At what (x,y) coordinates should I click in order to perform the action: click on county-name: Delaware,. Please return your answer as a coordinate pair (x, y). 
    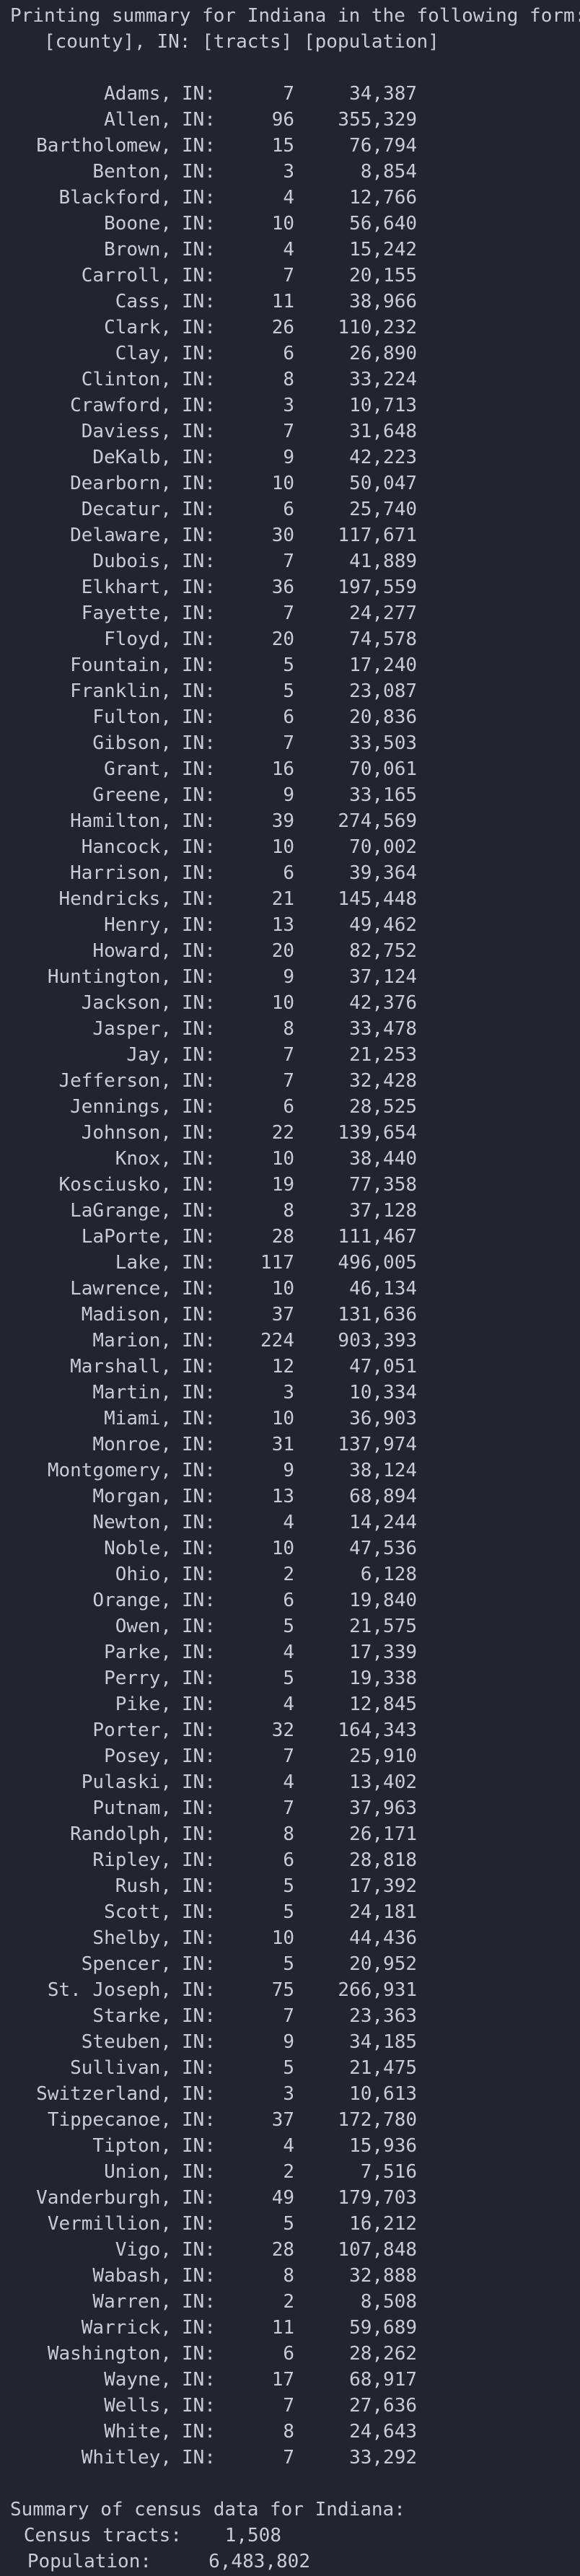
    Looking at the image, I should click on (121, 535).